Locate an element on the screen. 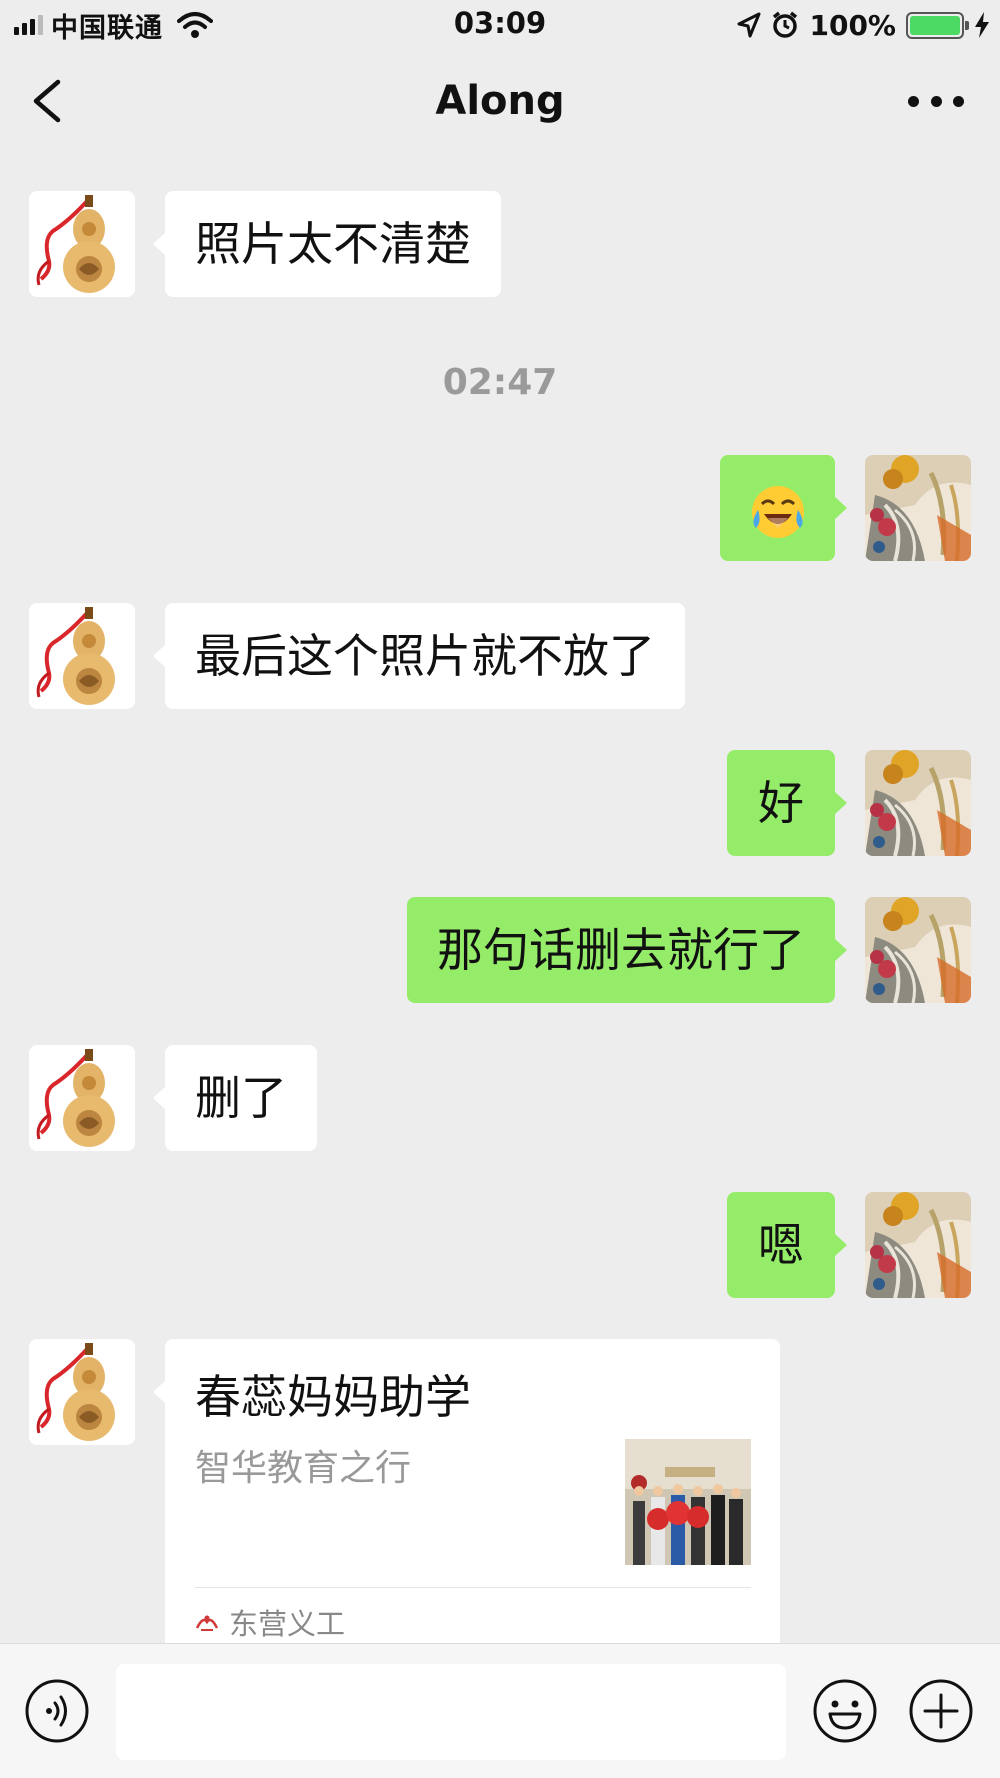 This screenshot has width=1000, height=1778. outgoing-message is located at coordinates (783, 508).